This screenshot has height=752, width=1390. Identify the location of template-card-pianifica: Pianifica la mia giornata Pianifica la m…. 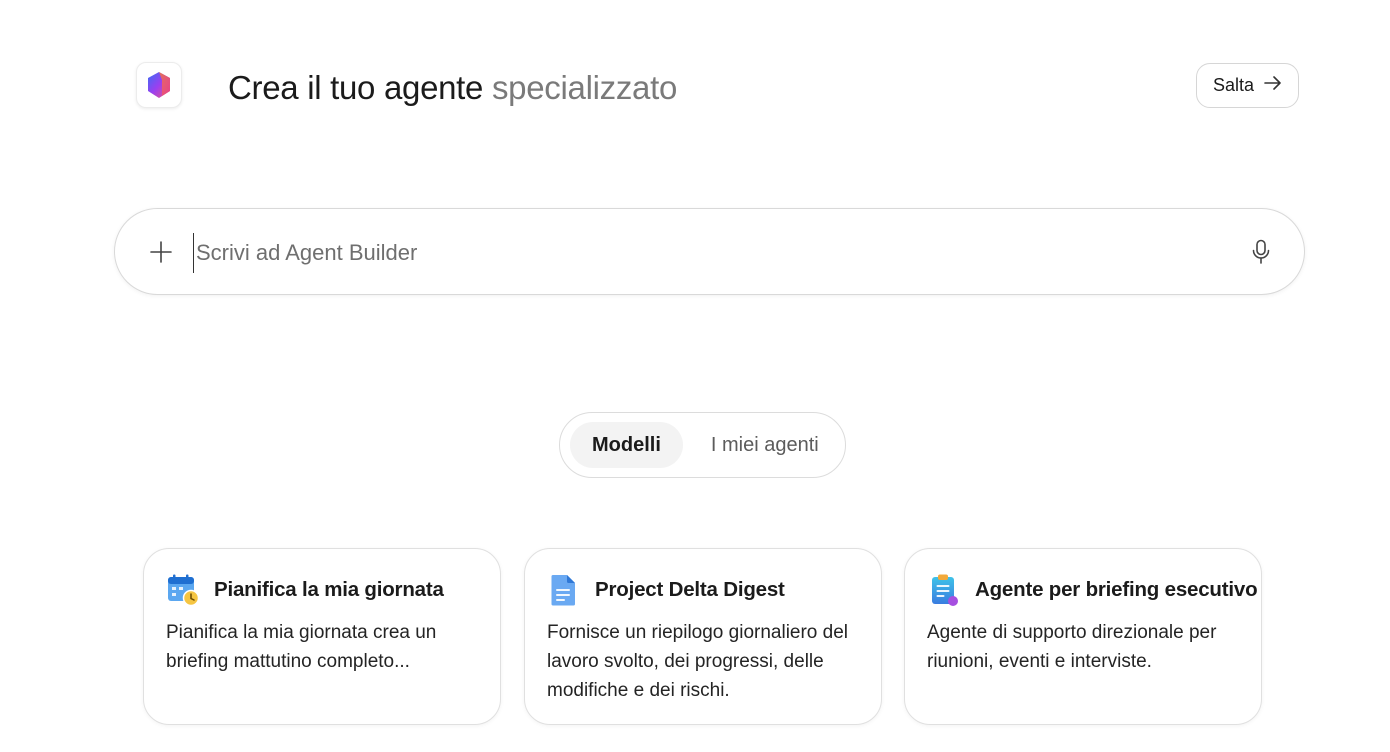
(322, 636).